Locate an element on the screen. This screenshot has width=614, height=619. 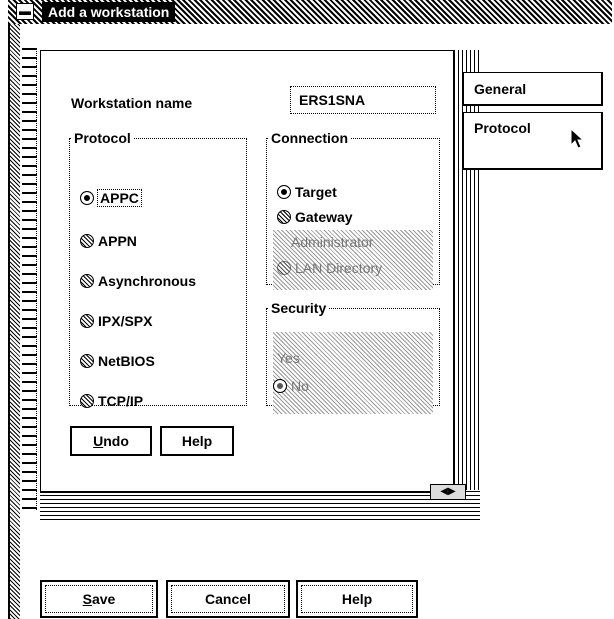
protocol-legend: Protocol is located at coordinates (102, 138).